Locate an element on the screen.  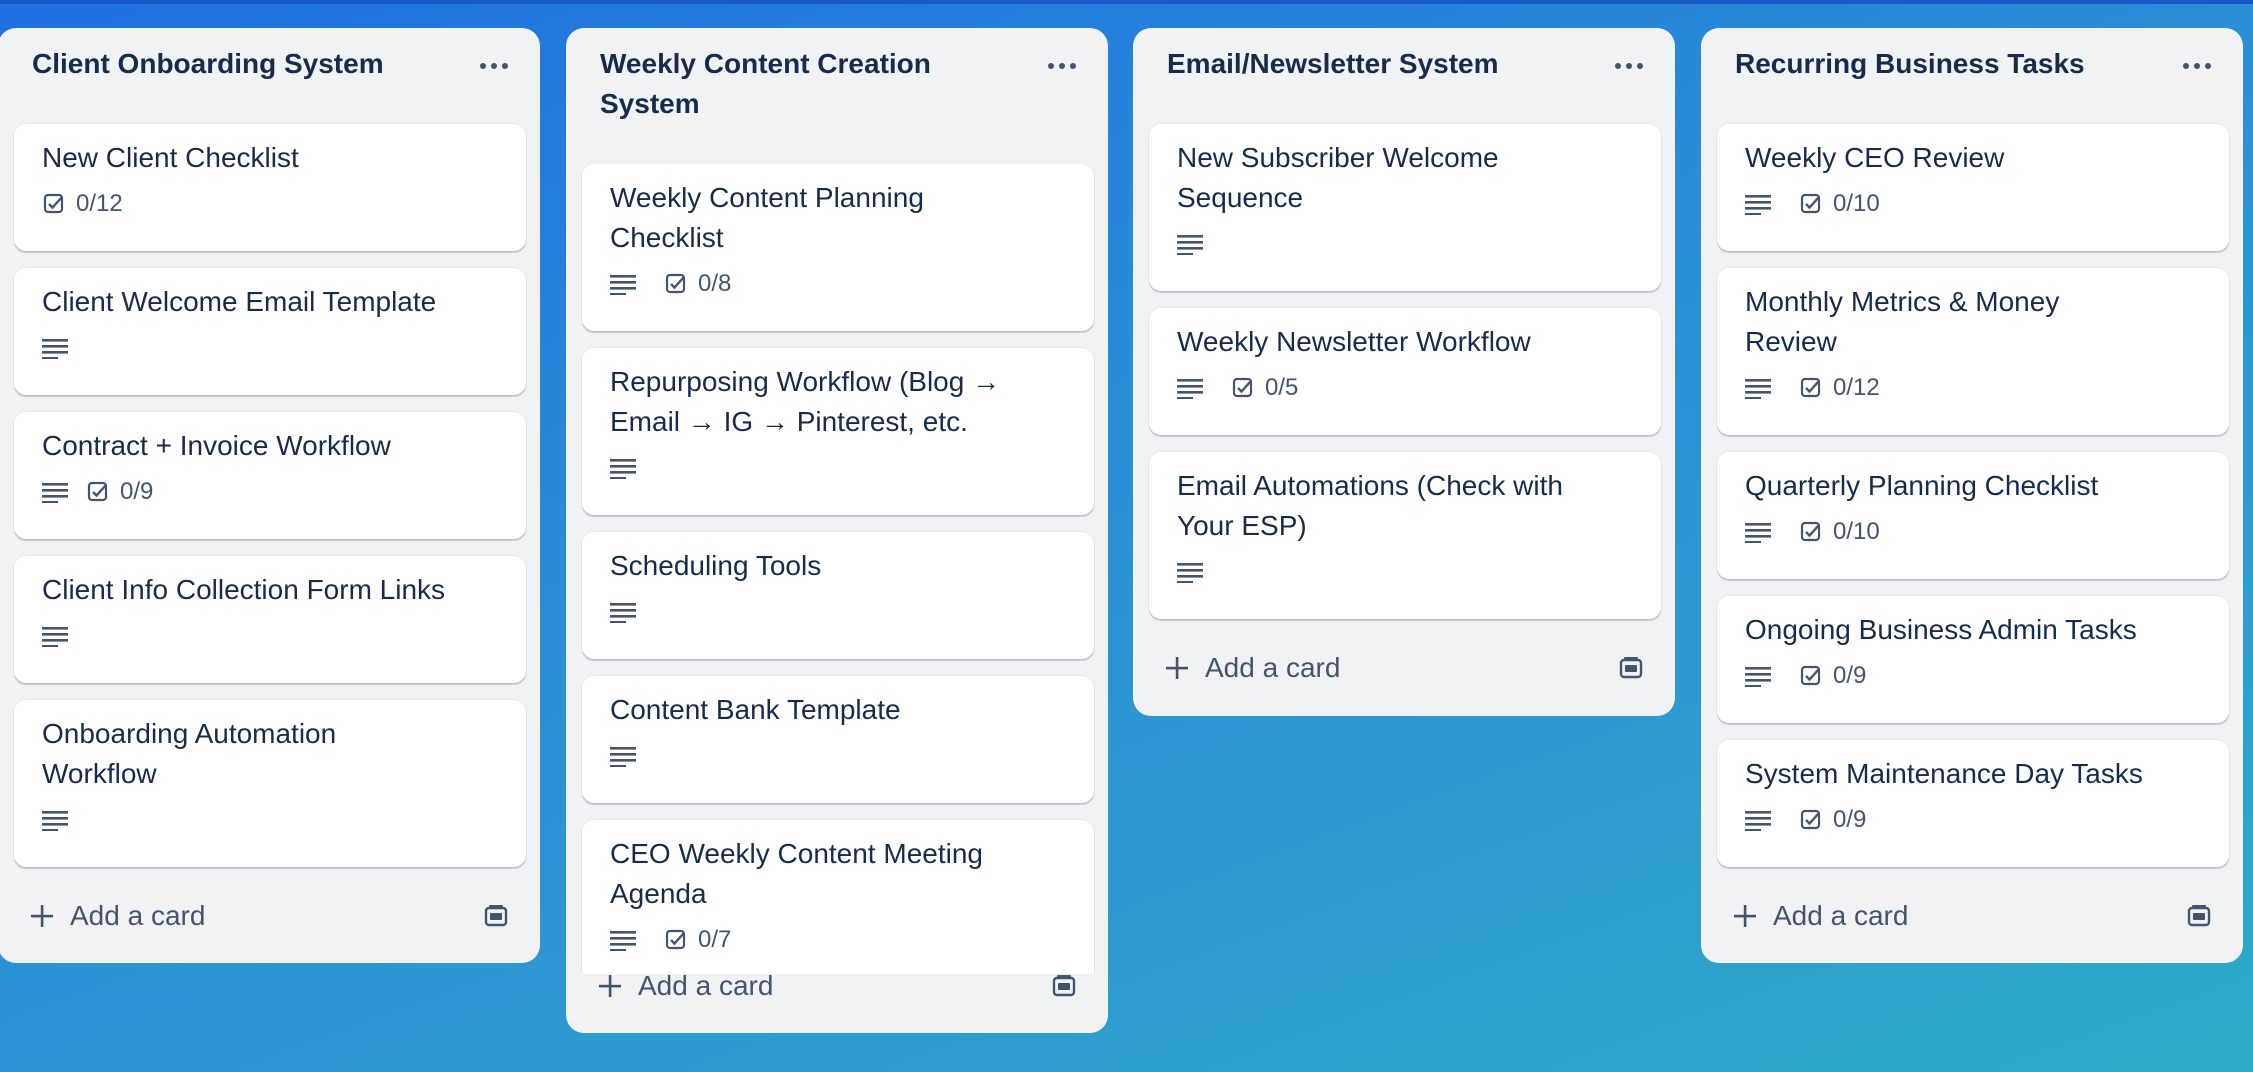
card-title: Weekly CEO Review is located at coordinates (1875, 157).